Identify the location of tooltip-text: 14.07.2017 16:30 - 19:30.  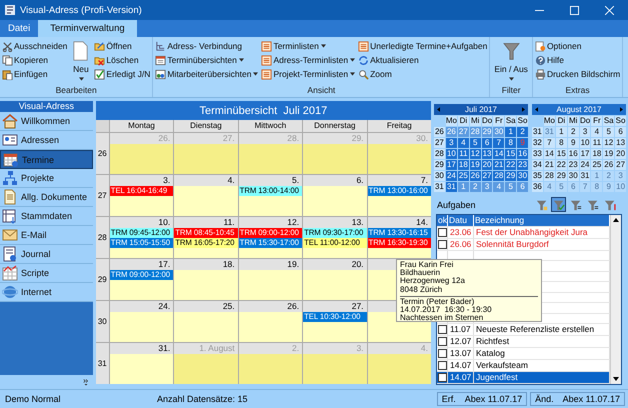
(446, 310).